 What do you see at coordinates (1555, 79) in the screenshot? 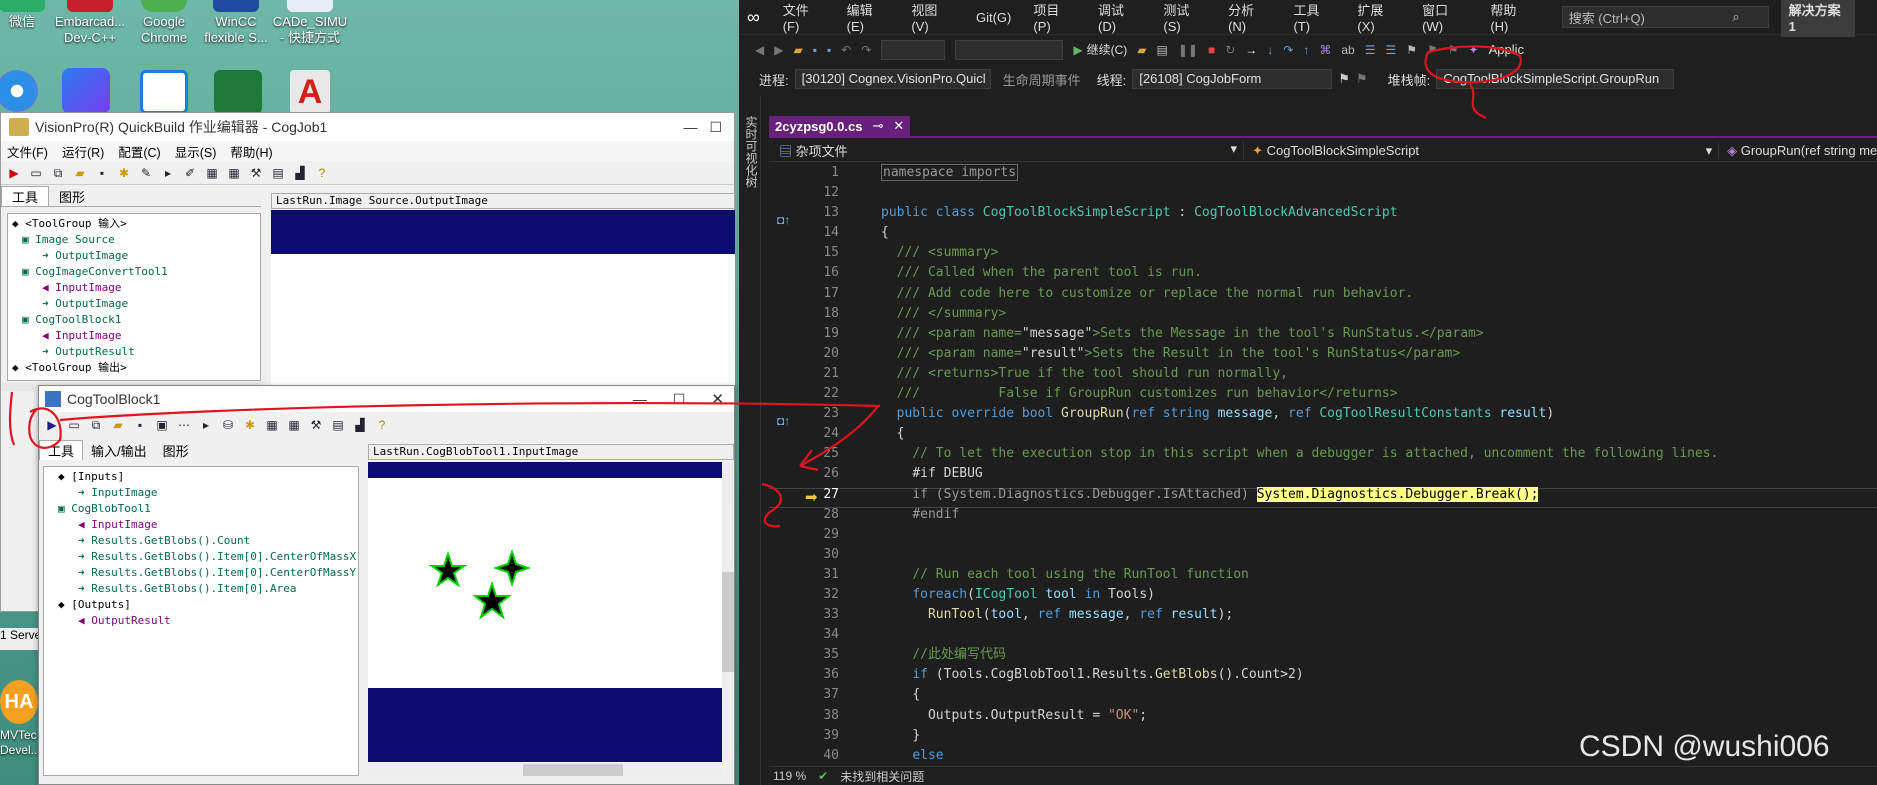
I see `stack-frame-dropdown: CogToolBlockSimpleScript.GroupRun` at bounding box center [1555, 79].